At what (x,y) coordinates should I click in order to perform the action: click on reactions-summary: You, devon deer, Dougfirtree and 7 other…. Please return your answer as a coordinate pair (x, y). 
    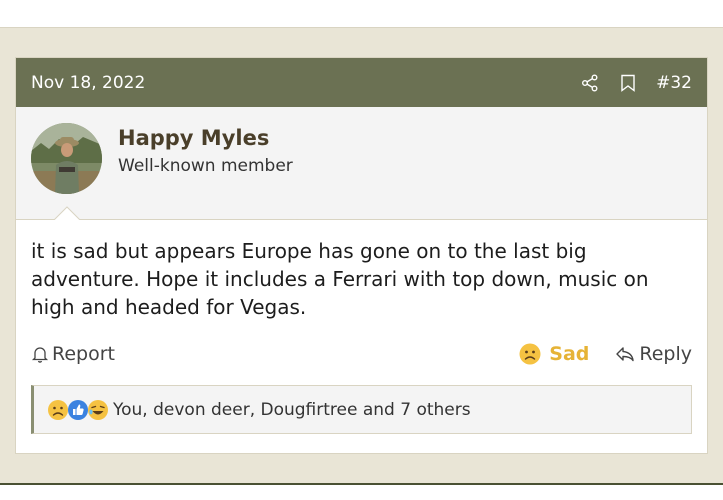
    Looking at the image, I should click on (292, 410).